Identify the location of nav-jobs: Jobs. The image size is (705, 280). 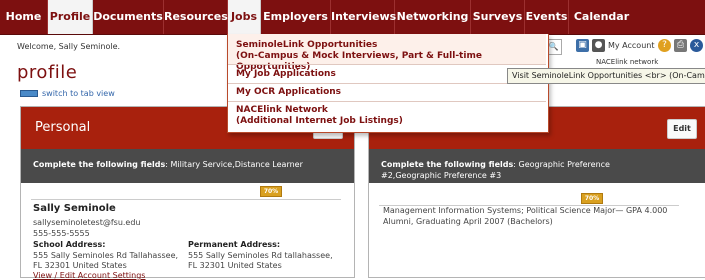
(244, 17).